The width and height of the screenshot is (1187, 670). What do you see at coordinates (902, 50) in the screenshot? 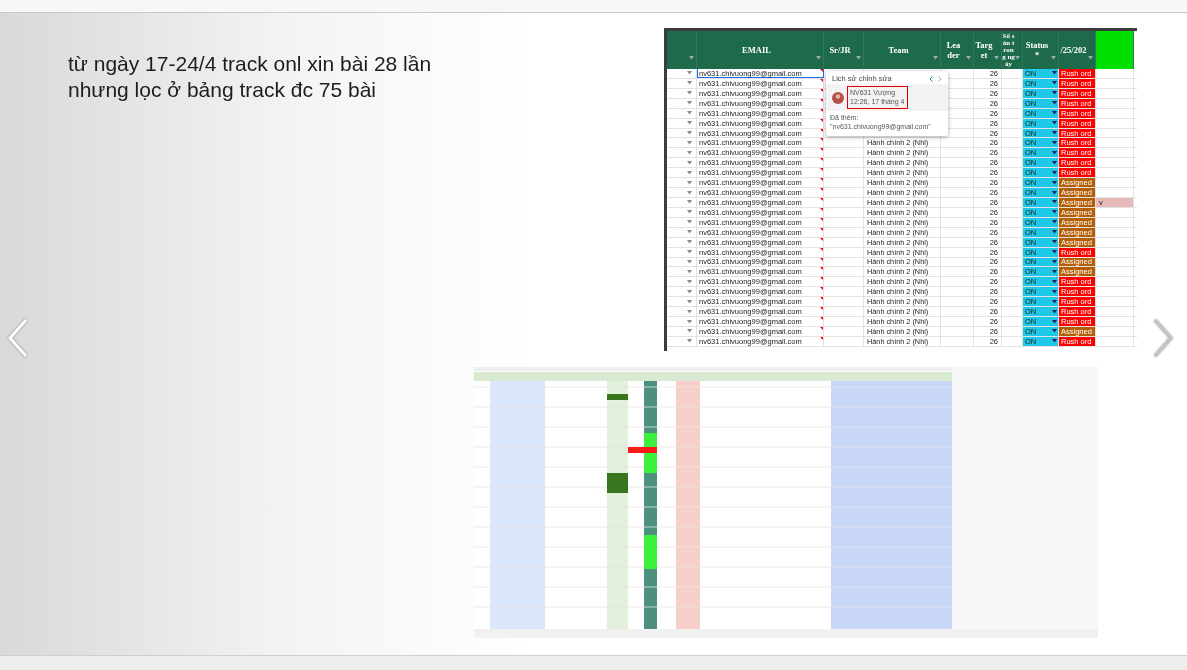
I see `column-header: Team` at bounding box center [902, 50].